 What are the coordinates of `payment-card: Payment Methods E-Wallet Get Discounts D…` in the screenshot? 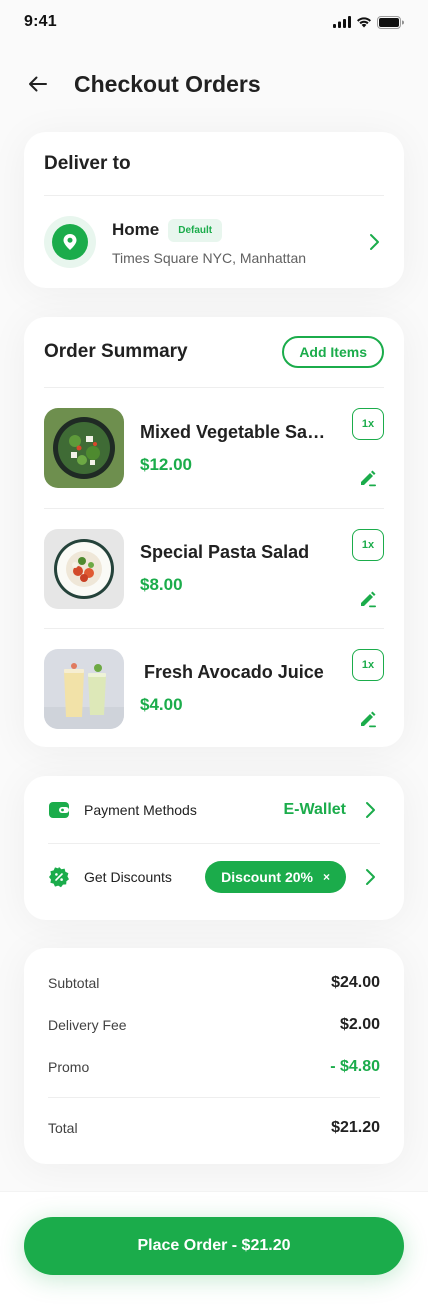 It's located at (214, 848).